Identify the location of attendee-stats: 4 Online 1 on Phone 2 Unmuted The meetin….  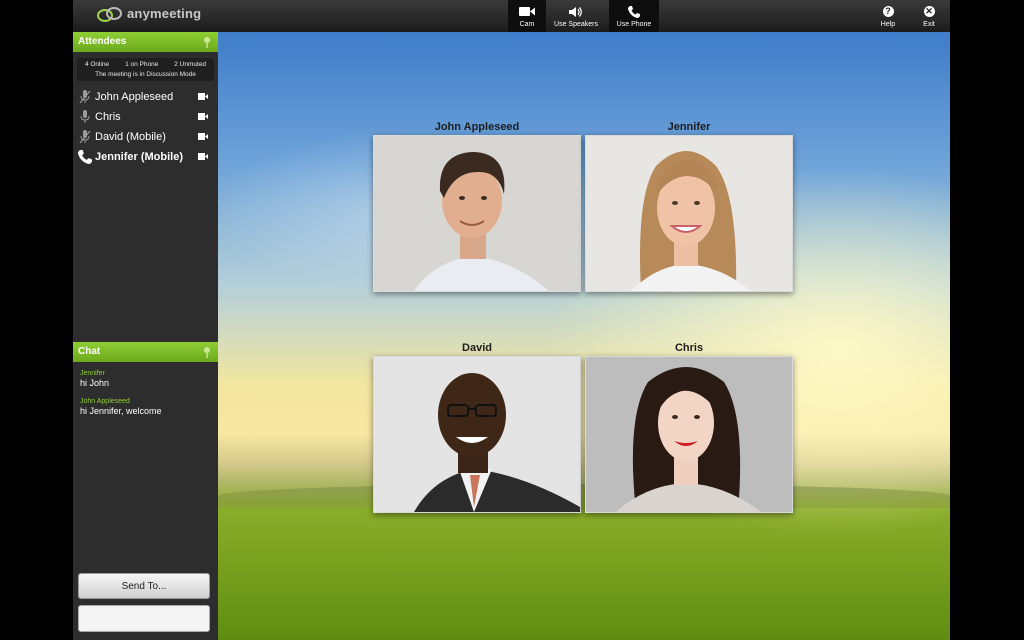
(145, 69).